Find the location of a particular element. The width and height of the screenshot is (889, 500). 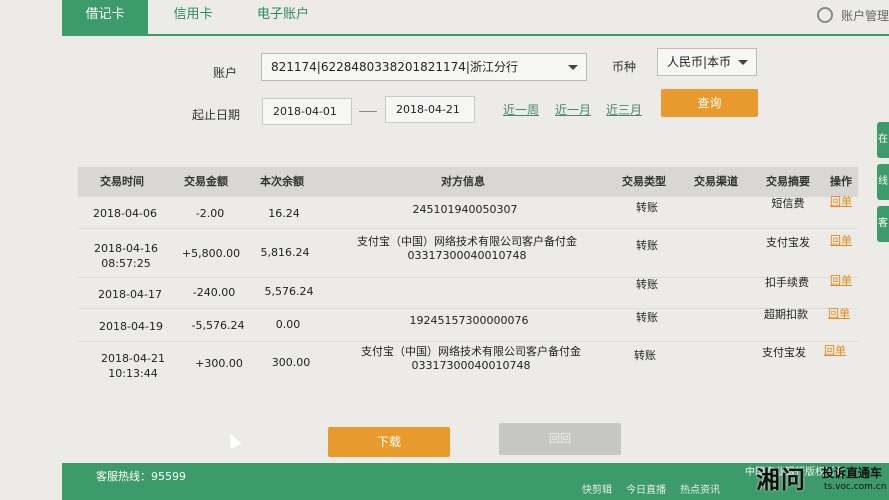

date-range-separator is located at coordinates (368, 111).